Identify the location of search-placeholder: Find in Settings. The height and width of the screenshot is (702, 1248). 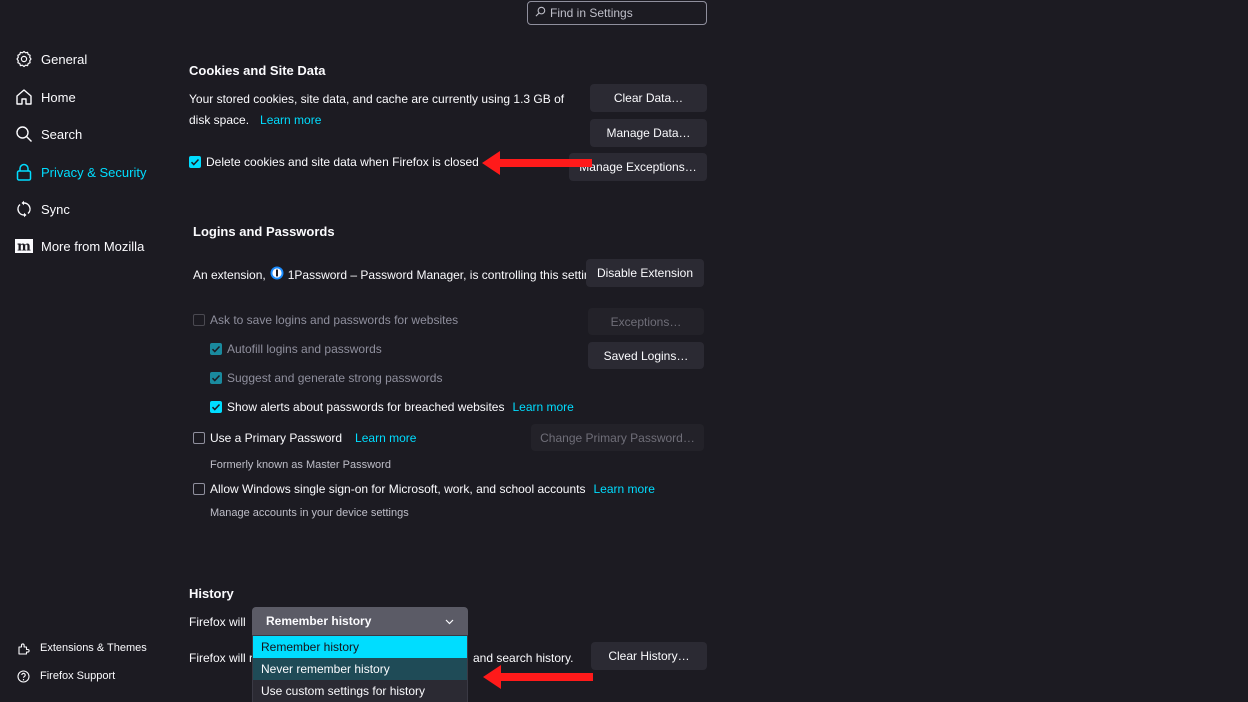
(591, 13).